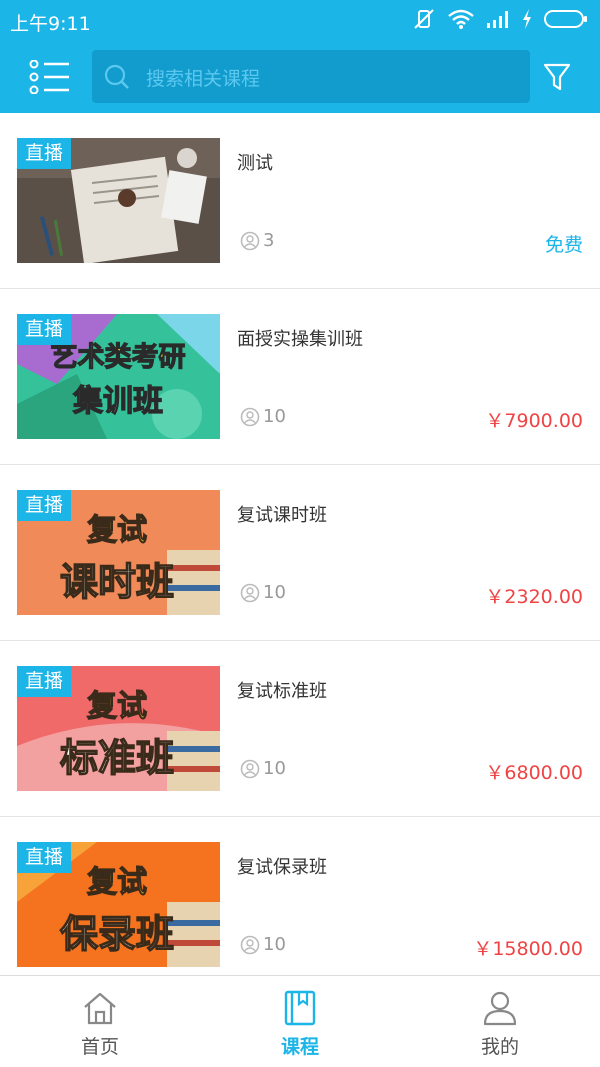  I want to click on charging-icon, so click(527, 19).